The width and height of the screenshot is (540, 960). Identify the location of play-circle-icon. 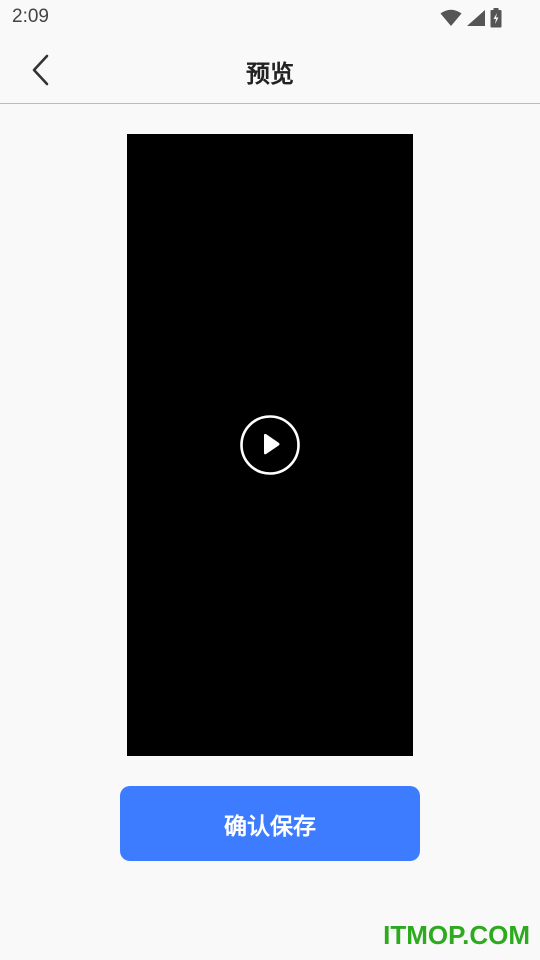
(270, 445).